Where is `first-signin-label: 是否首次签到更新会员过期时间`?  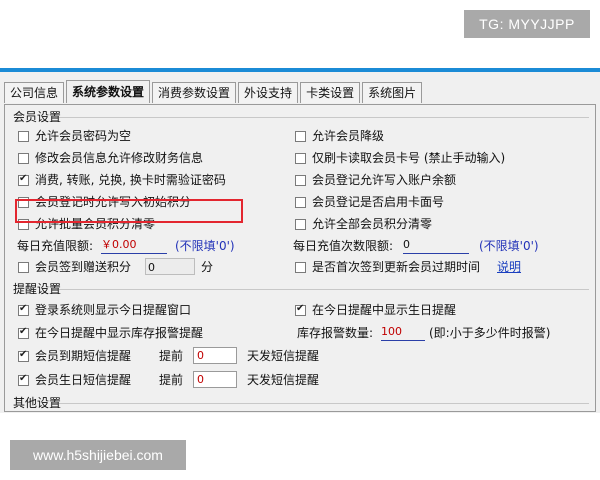 first-signin-label: 是否首次签到更新会员过期时间 is located at coordinates (396, 267).